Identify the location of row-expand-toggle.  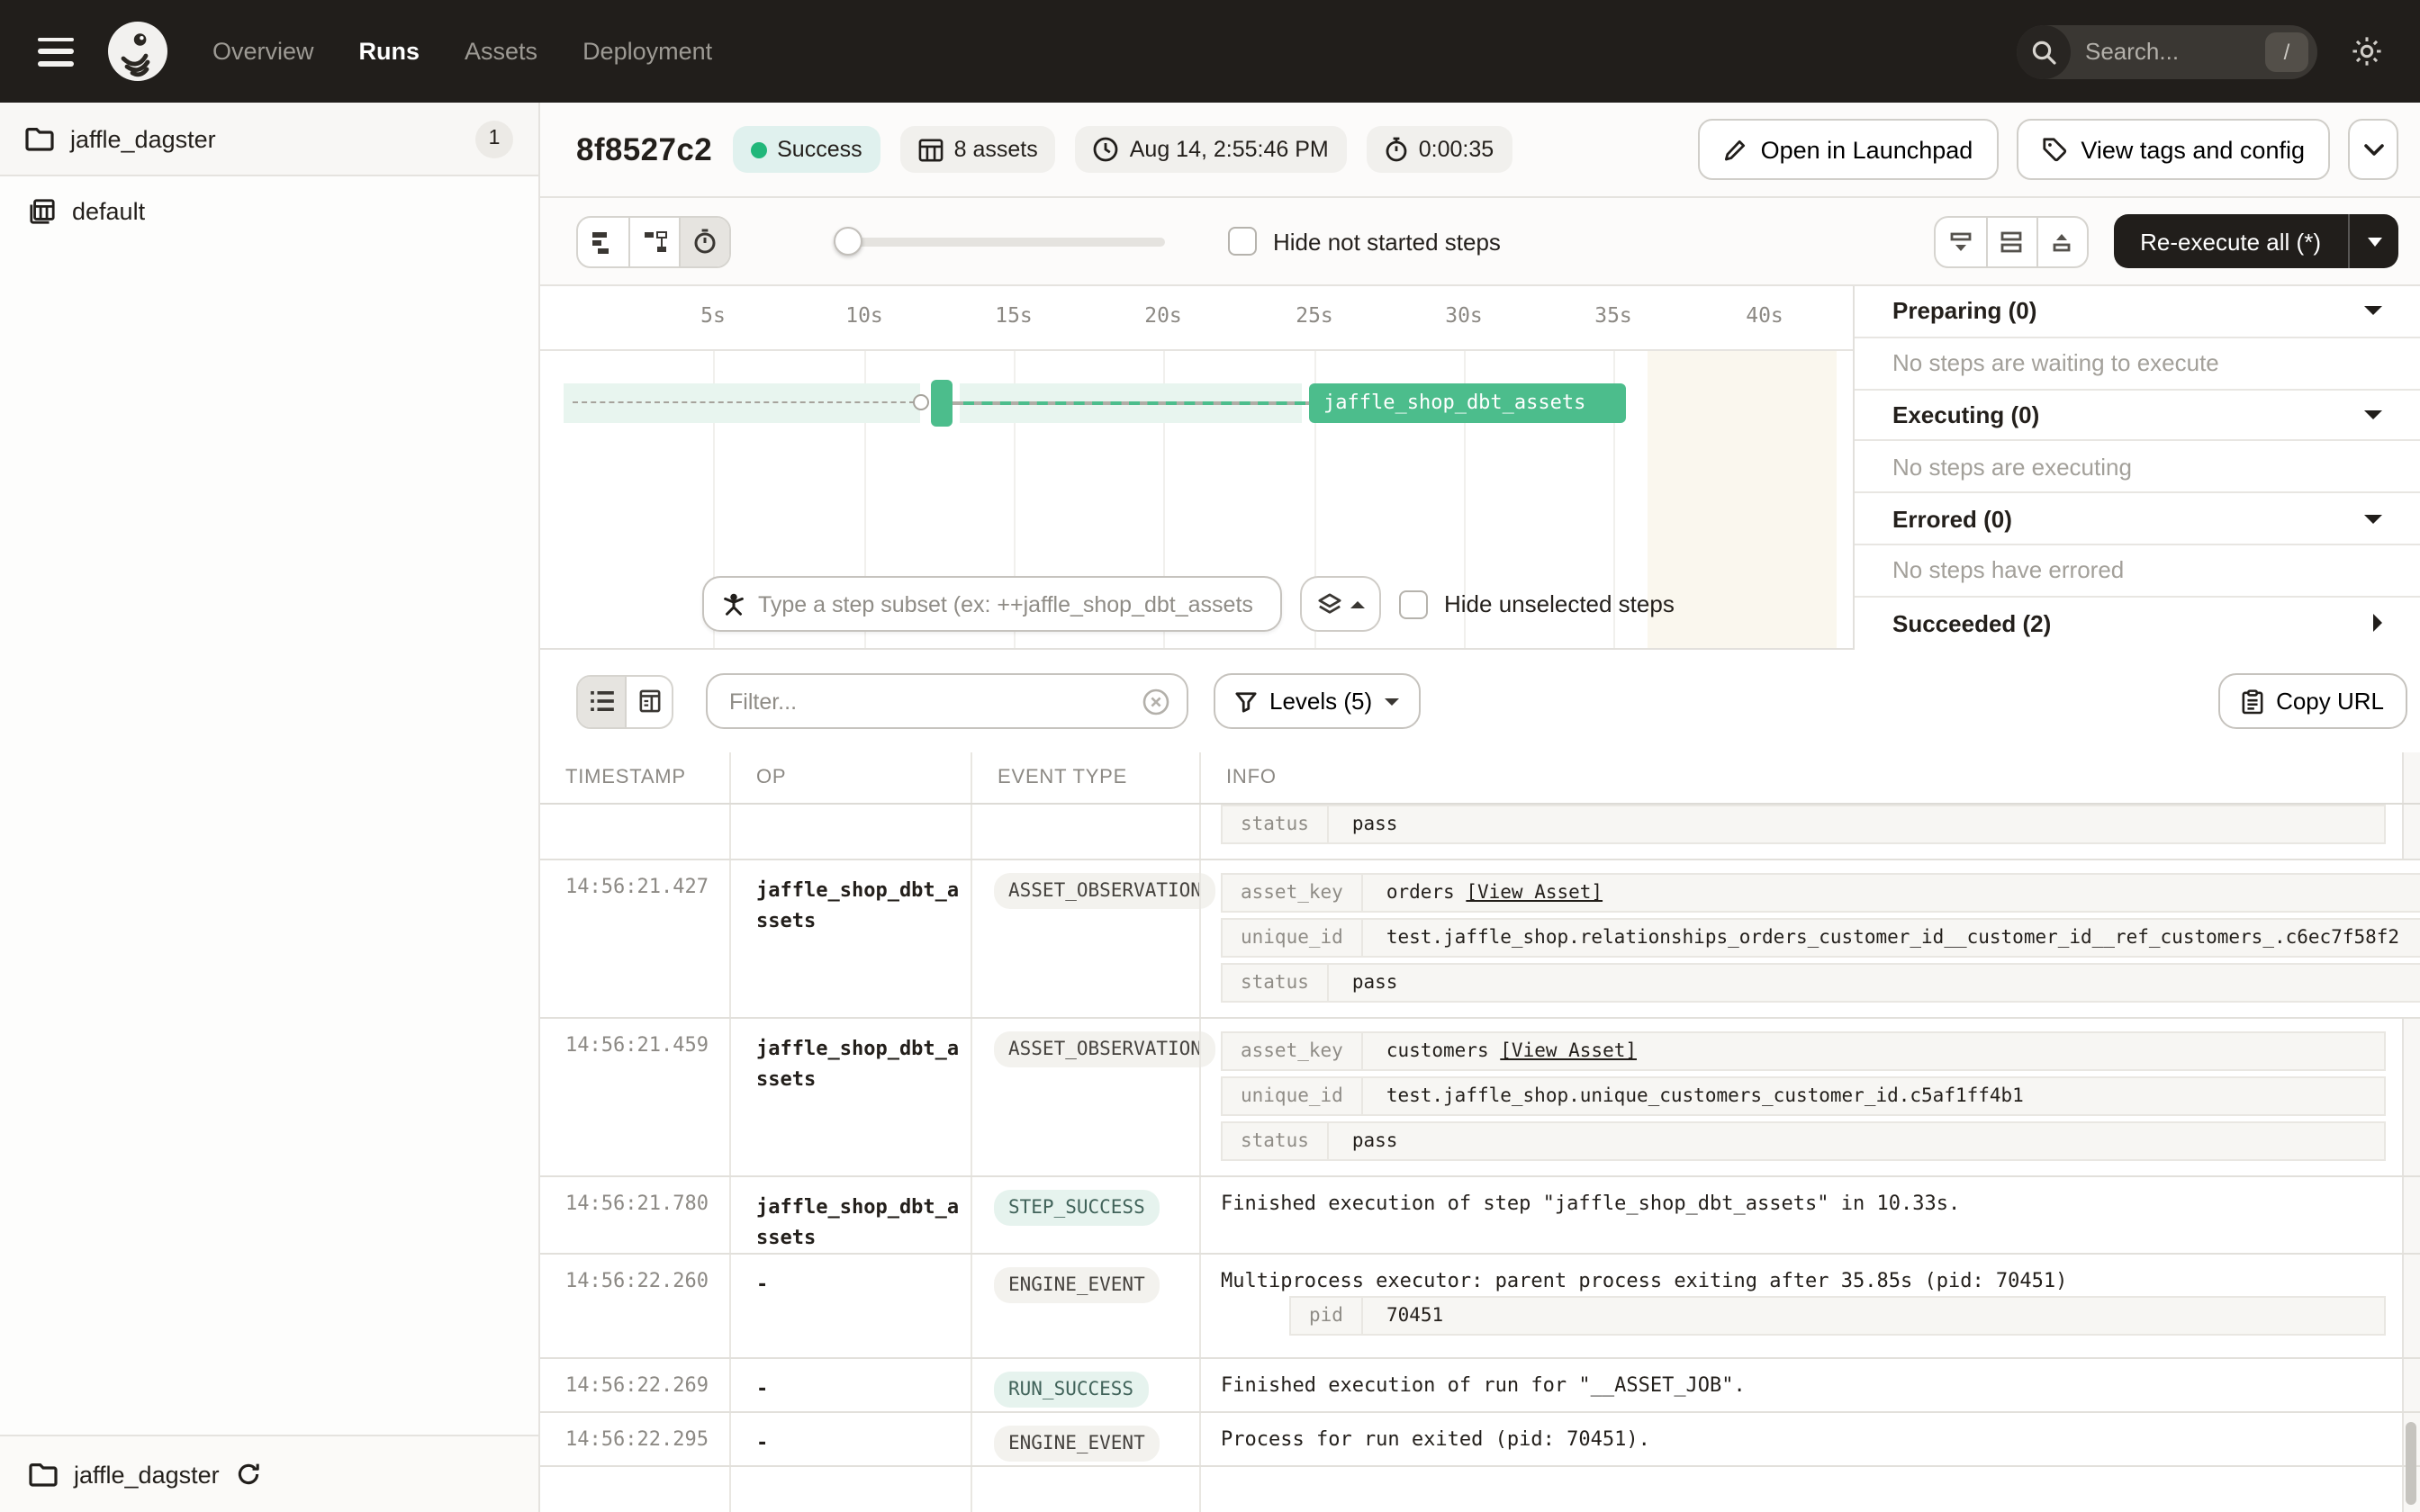
(2011, 241).